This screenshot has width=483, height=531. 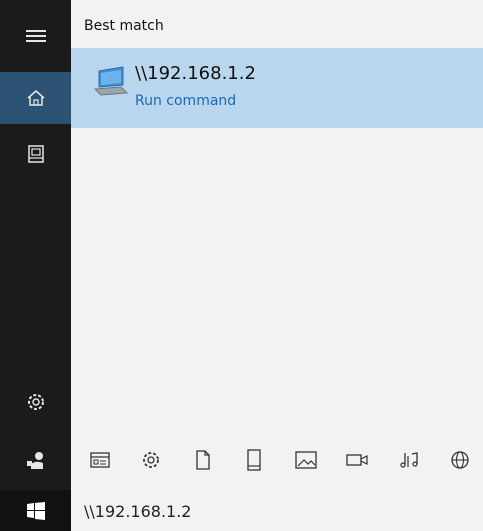 I want to click on hamburger-menu-icon, so click(x=35, y=36).